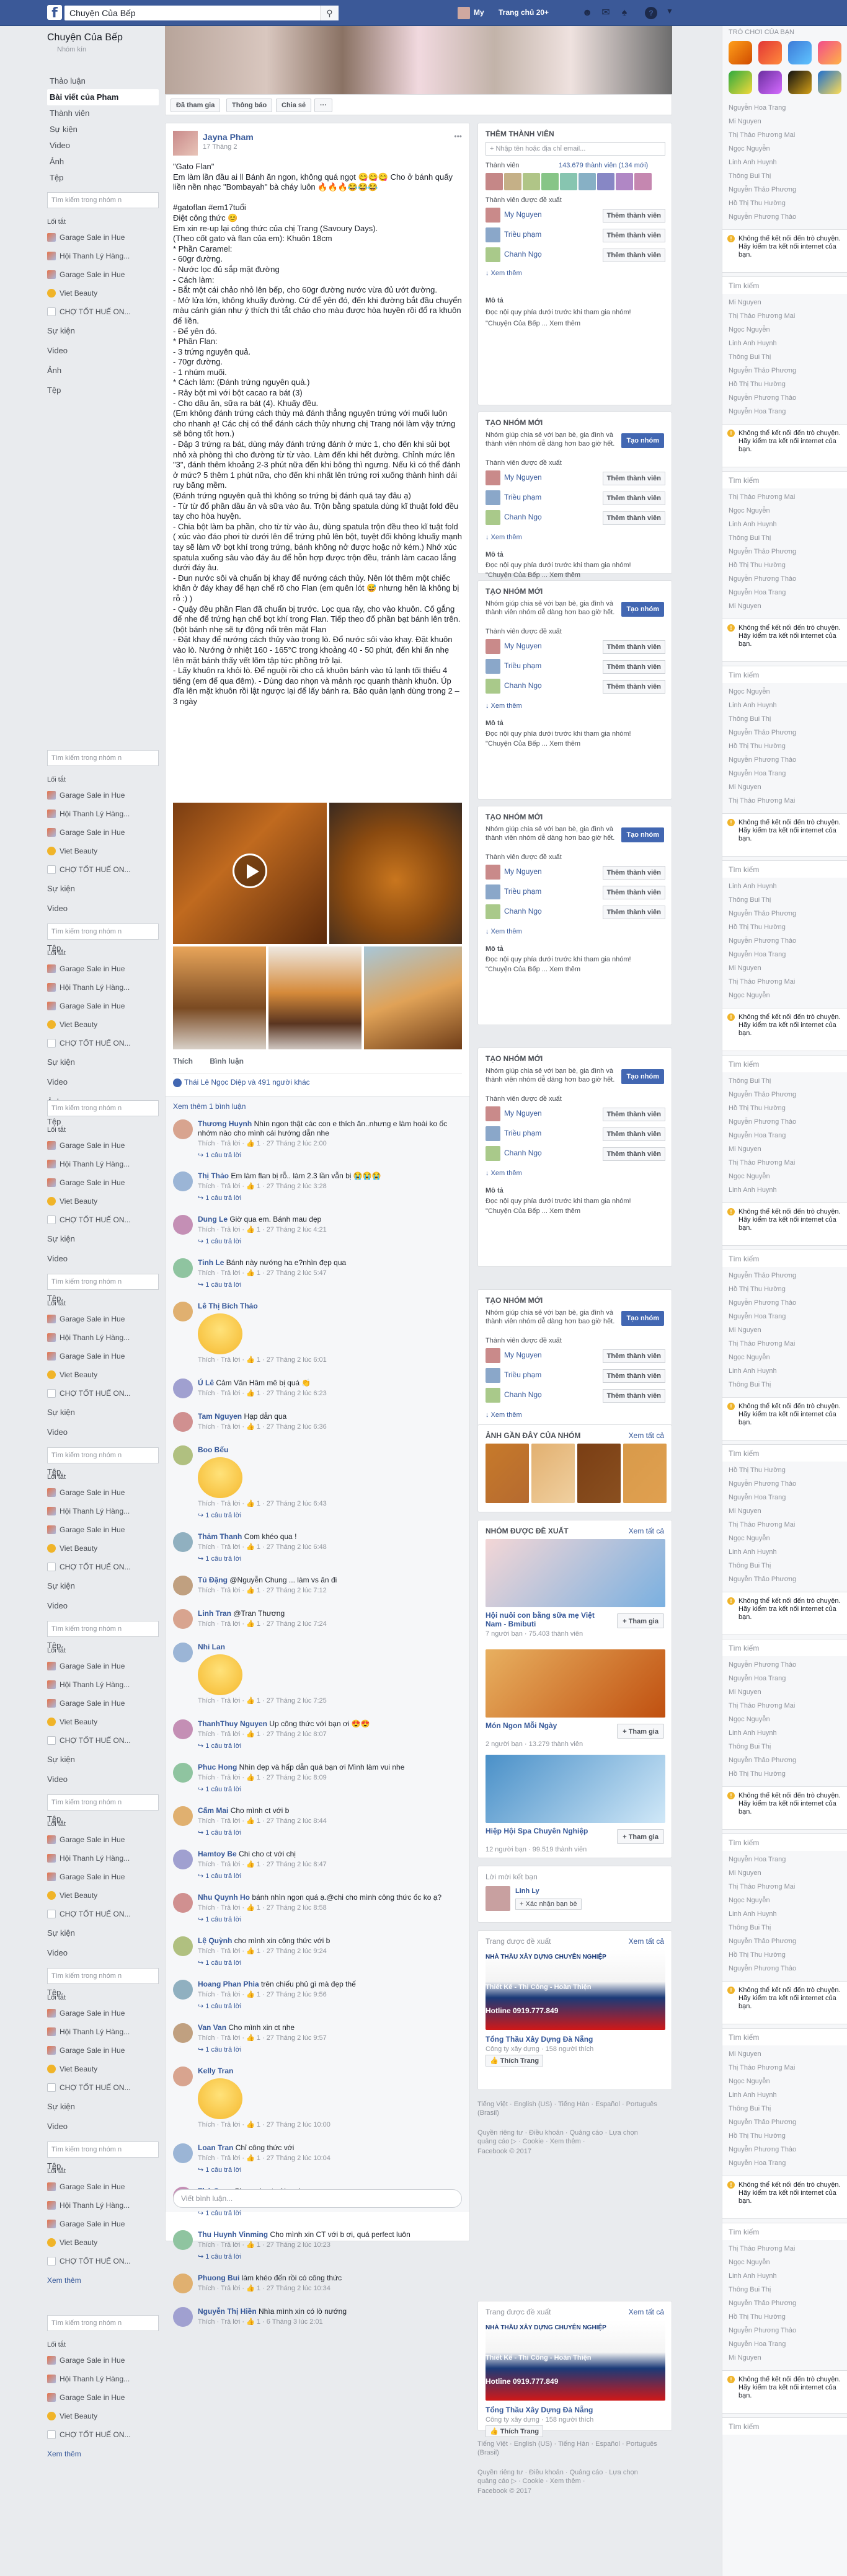 This screenshot has width=847, height=2576. Describe the element at coordinates (213, 1449) in the screenshot. I see `commenter-name: Boo Bếu` at that location.